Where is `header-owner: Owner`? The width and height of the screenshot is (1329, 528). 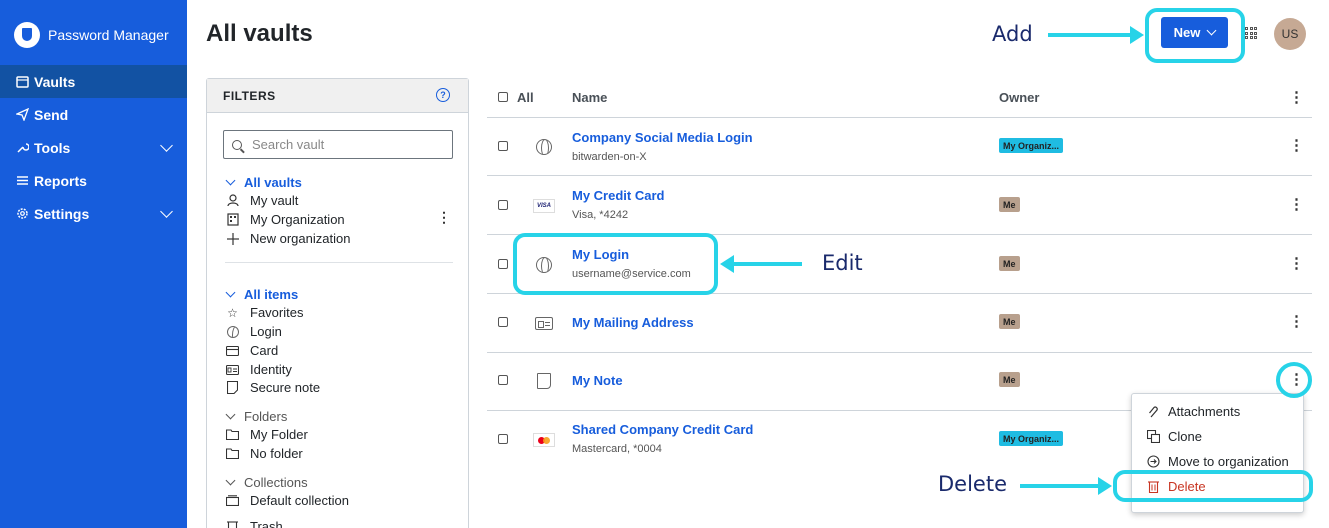 header-owner: Owner is located at coordinates (1019, 97).